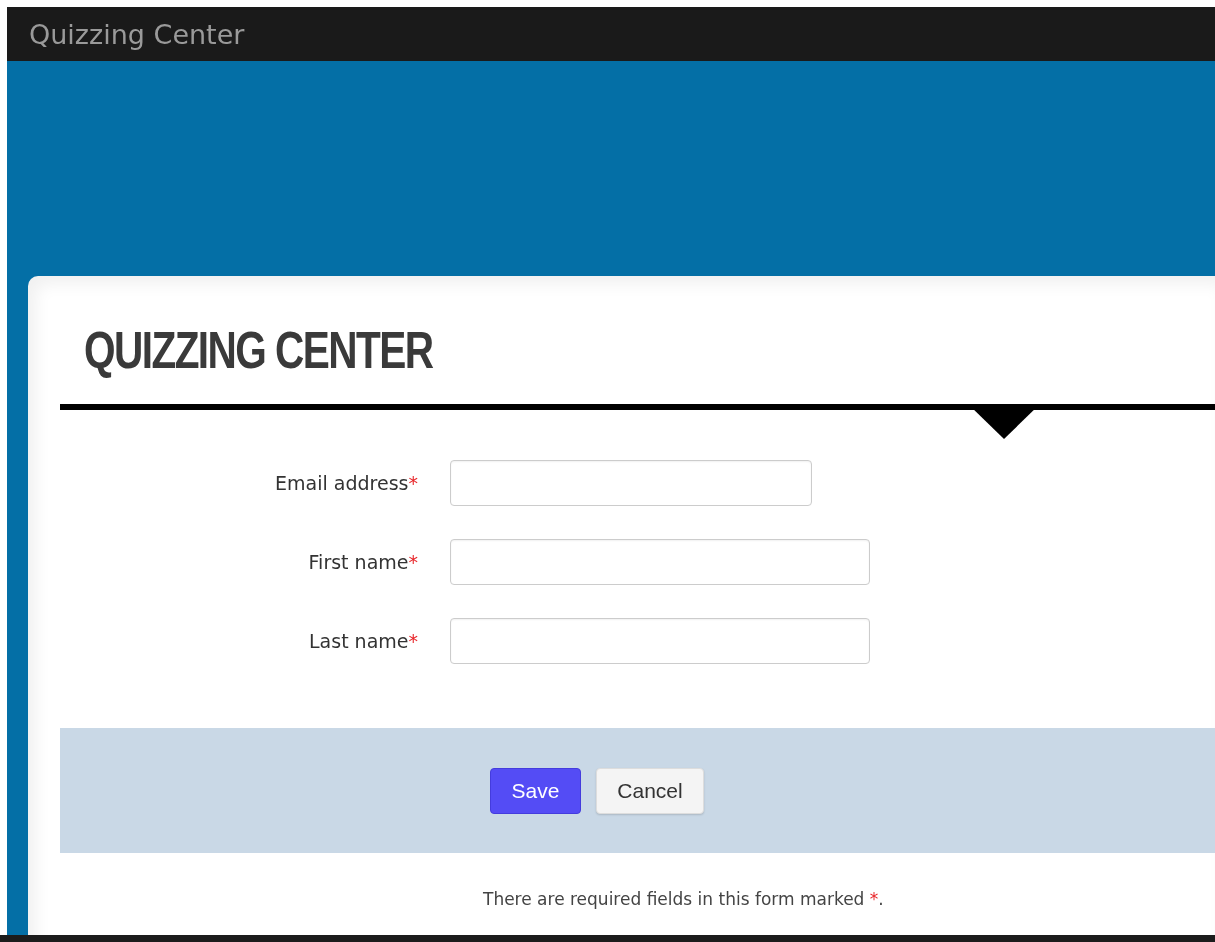 The height and width of the screenshot is (942, 1215). Describe the element at coordinates (137, 34) in the screenshot. I see `site-title: Quizzing Center` at that location.